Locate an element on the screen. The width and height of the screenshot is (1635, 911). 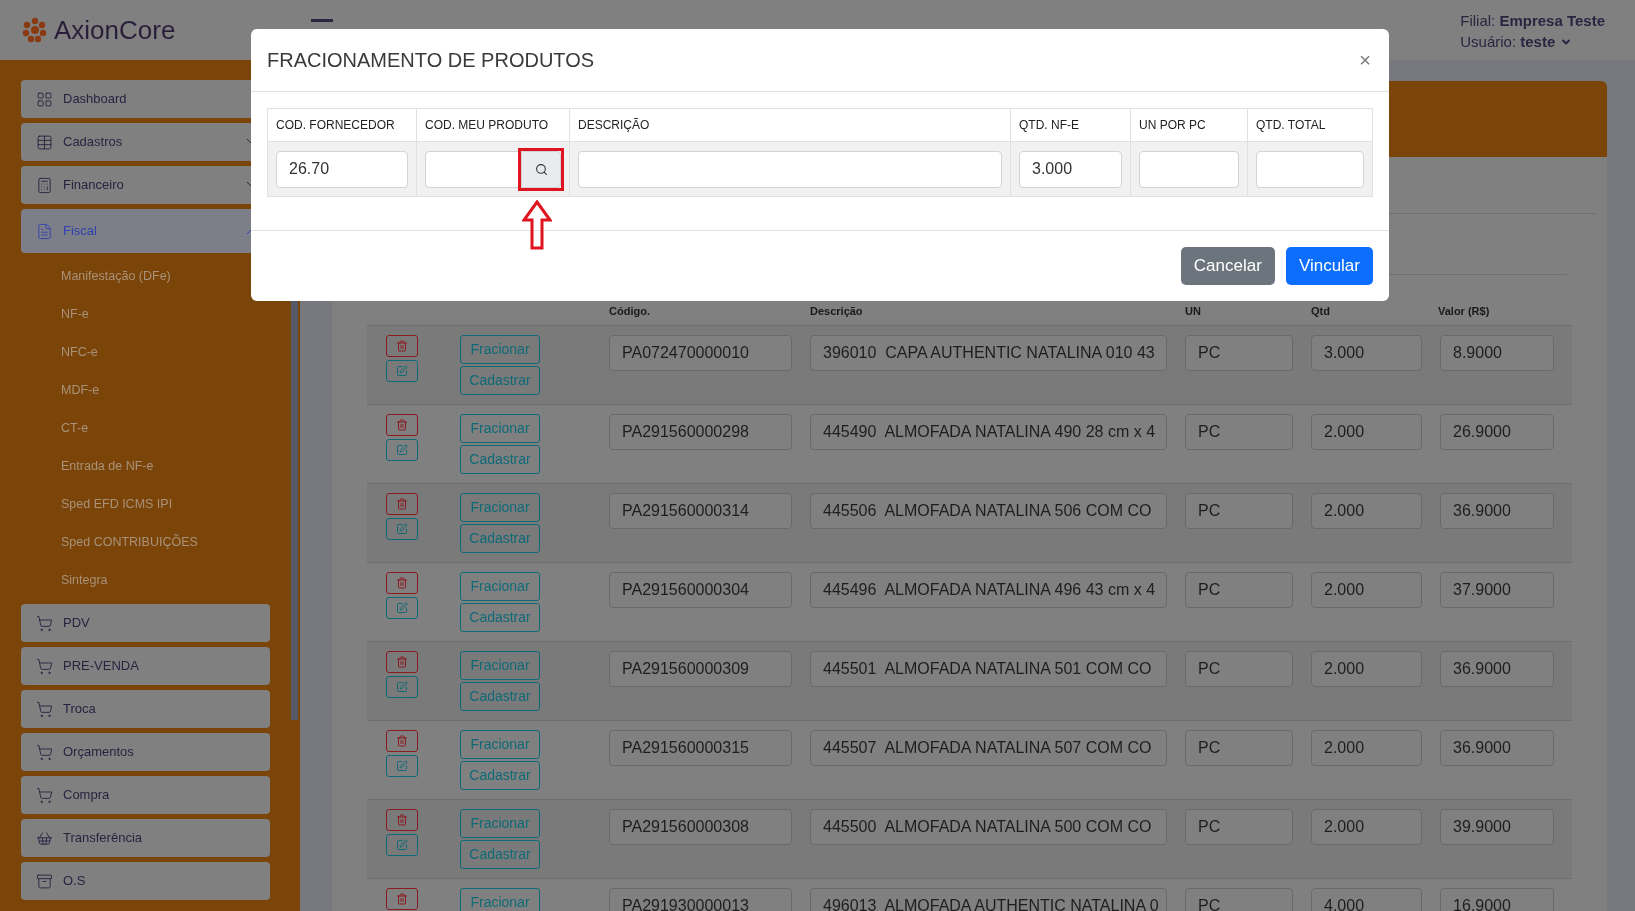
search-button is located at coordinates (541, 169).